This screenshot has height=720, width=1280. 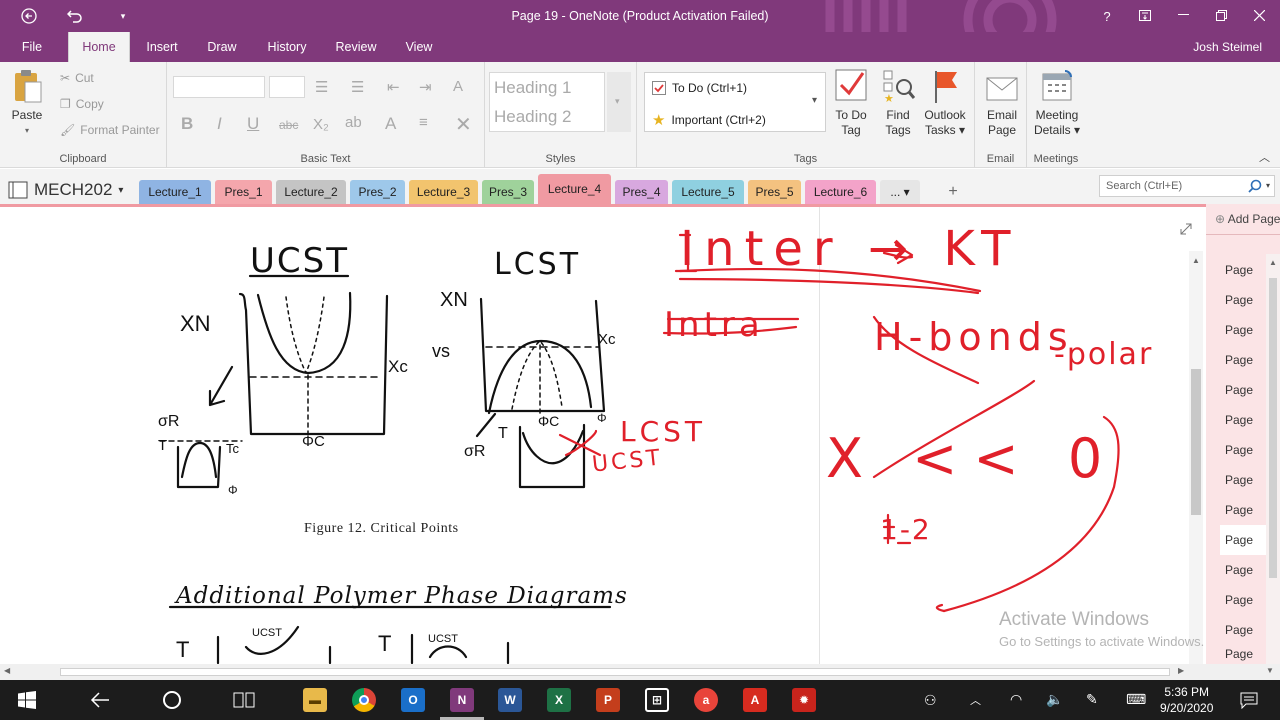 I want to click on search-scope-icon: ▾, so click(x=1268, y=185).